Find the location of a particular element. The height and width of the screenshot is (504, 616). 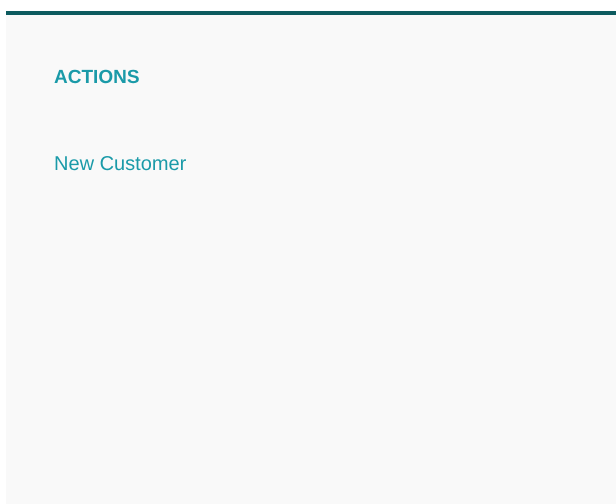

panel-heading: ACTIONS is located at coordinates (97, 78).